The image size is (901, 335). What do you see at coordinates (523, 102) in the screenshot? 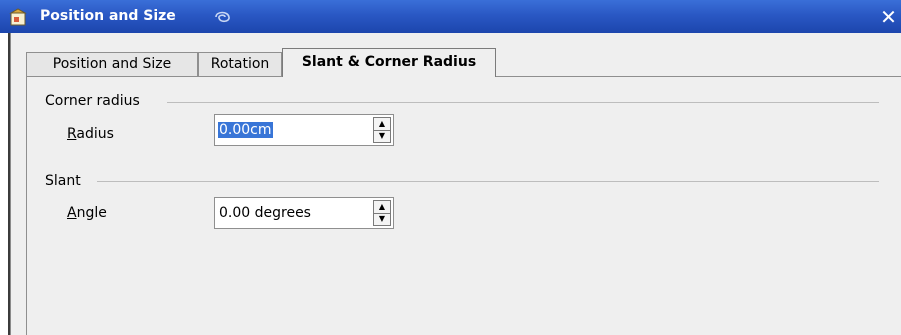
I see `corner-radius-separator` at bounding box center [523, 102].